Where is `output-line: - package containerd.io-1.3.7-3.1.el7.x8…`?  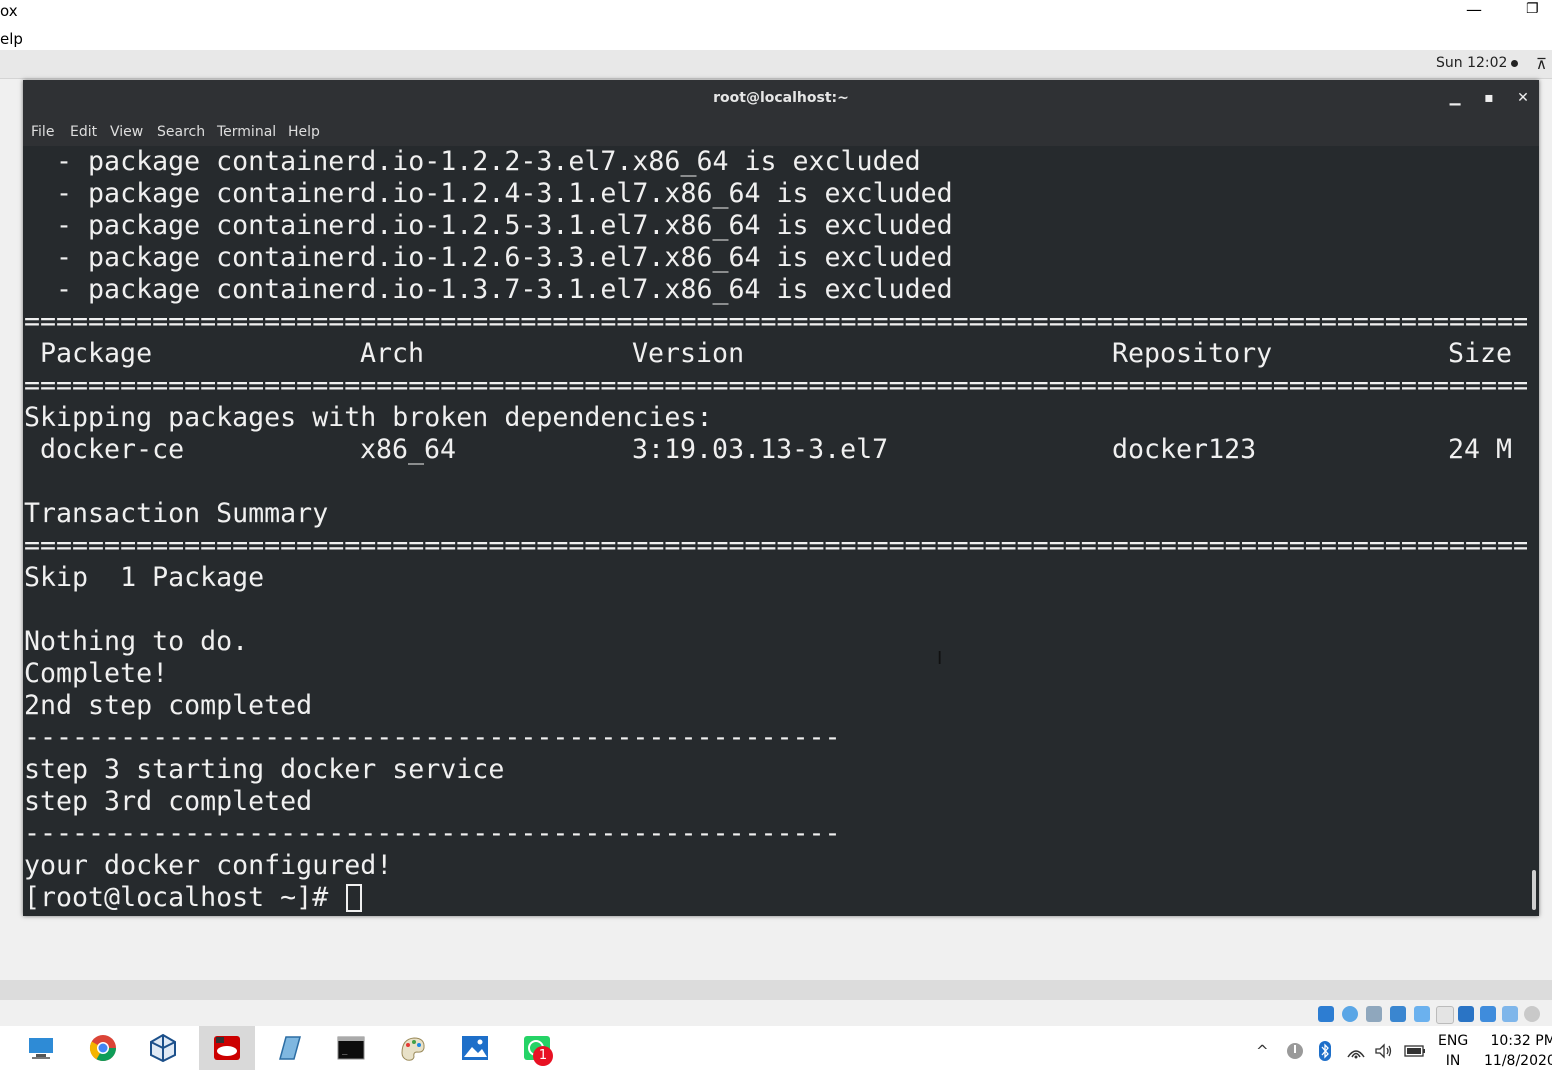 output-line: - package containerd.io-1.3.7-3.1.el7.x8… is located at coordinates (488, 289).